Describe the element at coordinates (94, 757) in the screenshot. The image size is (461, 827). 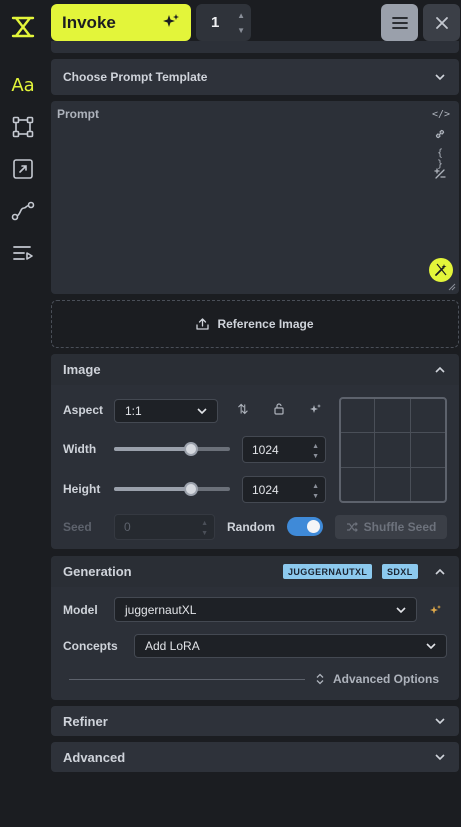
I see `advanced-section-title: Advanced` at that location.